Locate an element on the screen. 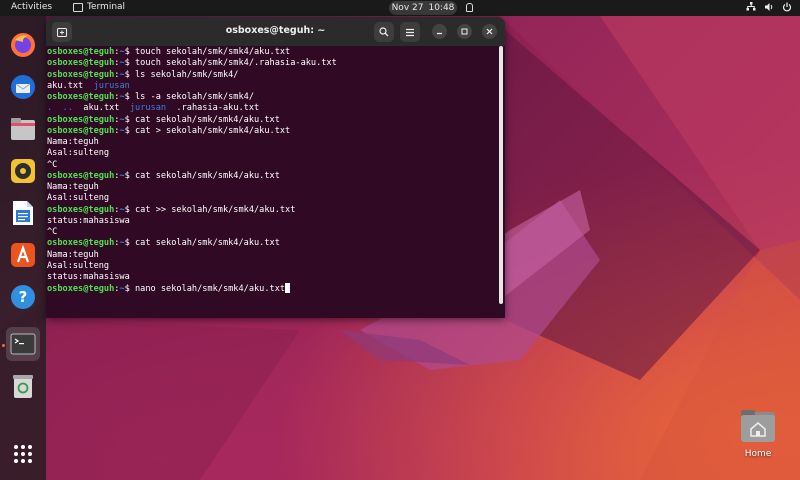  dock-rhythmbox is located at coordinates (23, 171).